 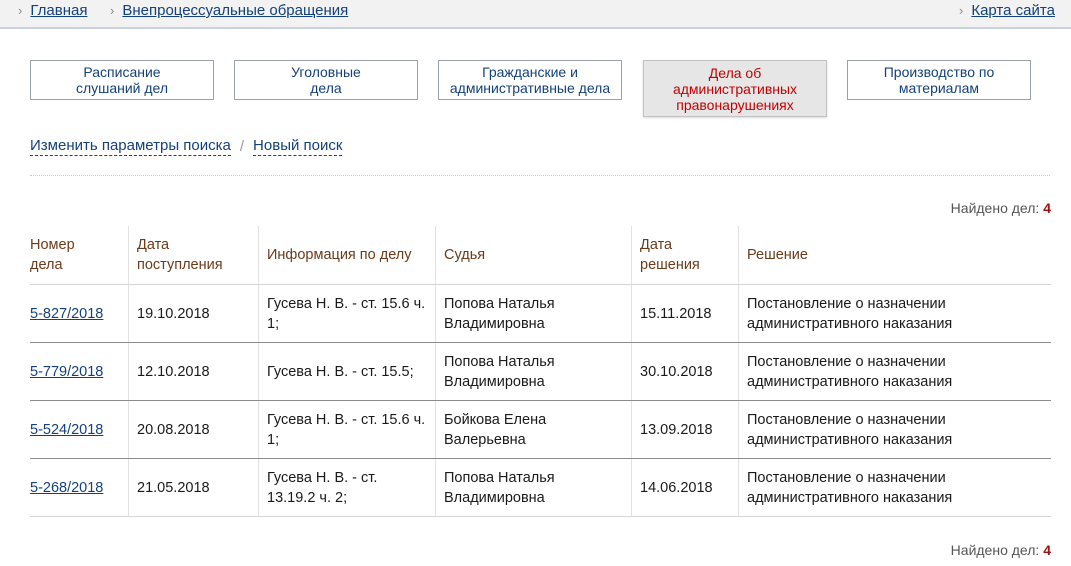 What do you see at coordinates (193, 429) in the screenshot?
I see `received-date-cell: 20.08.2018` at bounding box center [193, 429].